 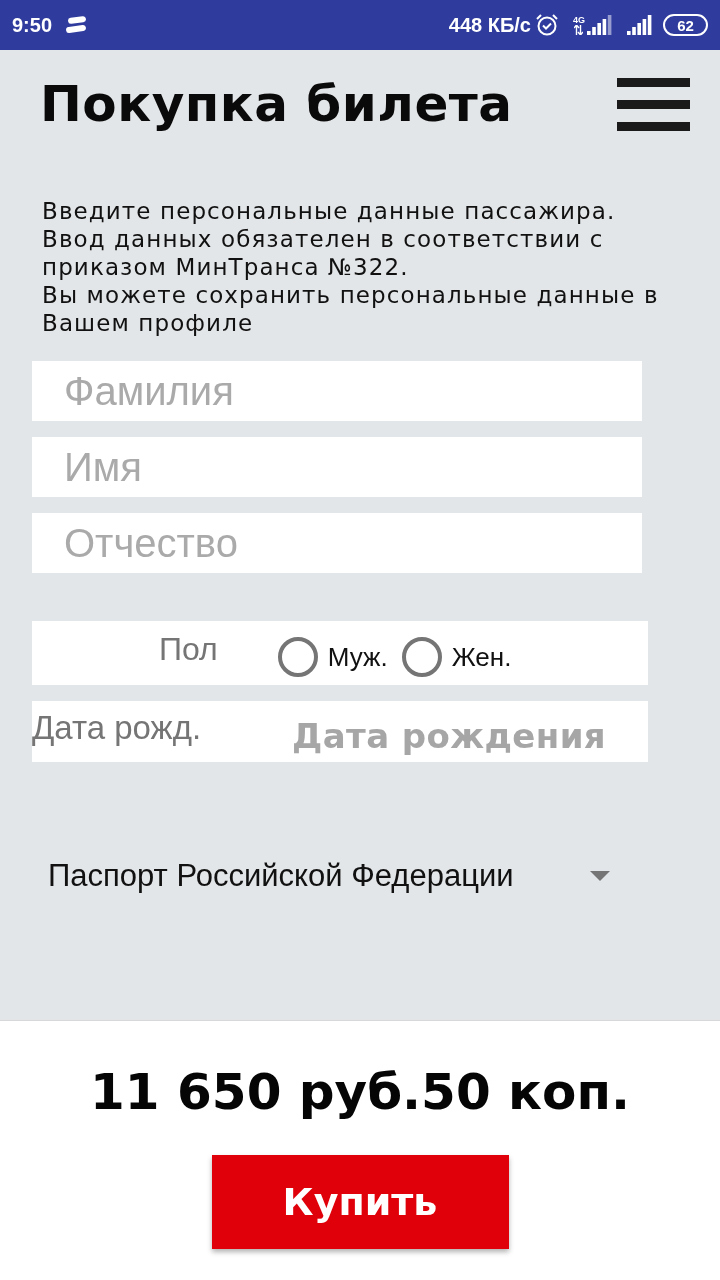 I want to click on birth-date-label: Дата рожд., so click(x=162, y=731).